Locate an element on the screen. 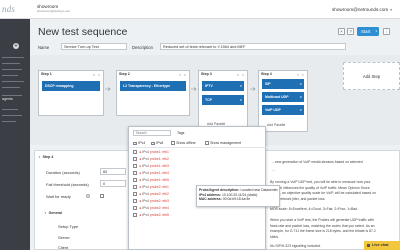 The height and width of the screenshot is (250, 400). user-menu: showroom@netrounds.com ▾ is located at coordinates (362, 9).